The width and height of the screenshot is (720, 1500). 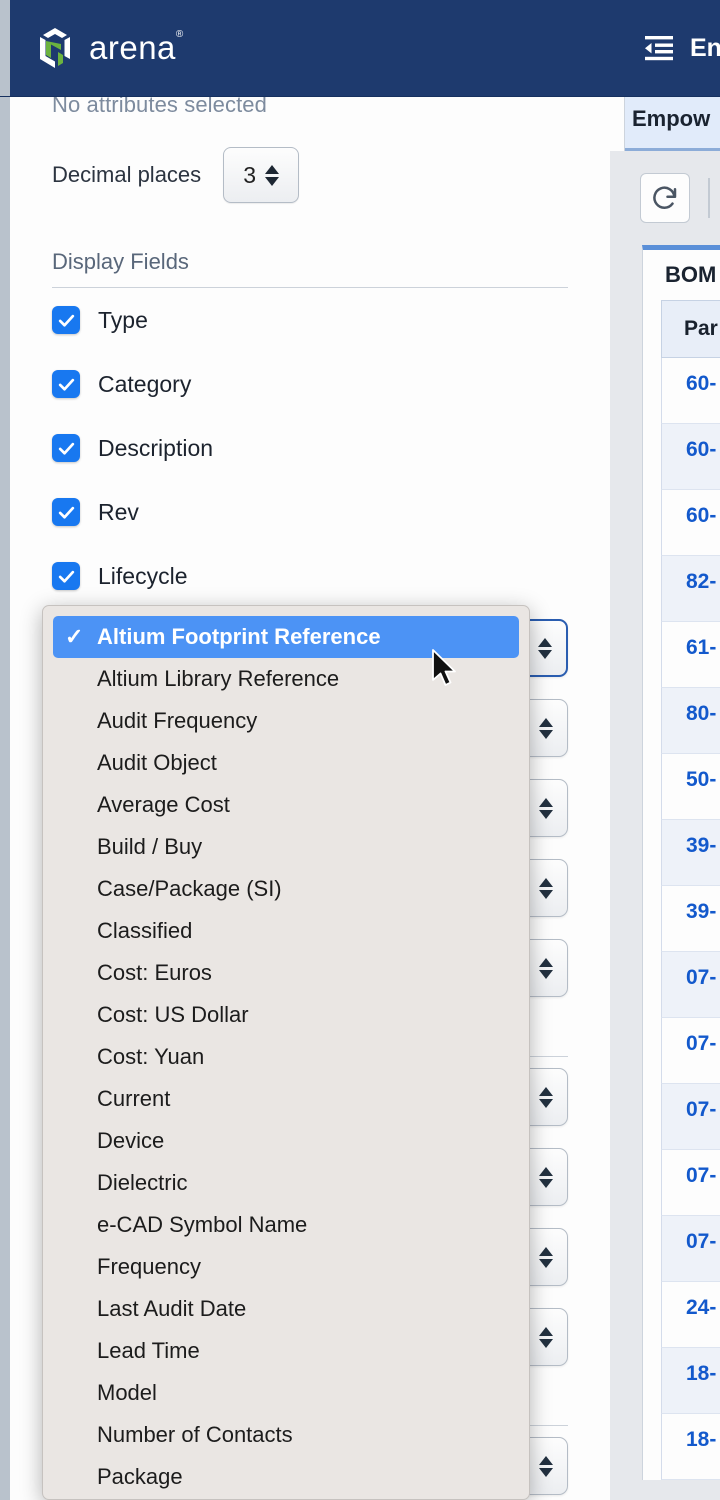 I want to click on dropdown-option-label: Package, so click(x=140, y=1476).